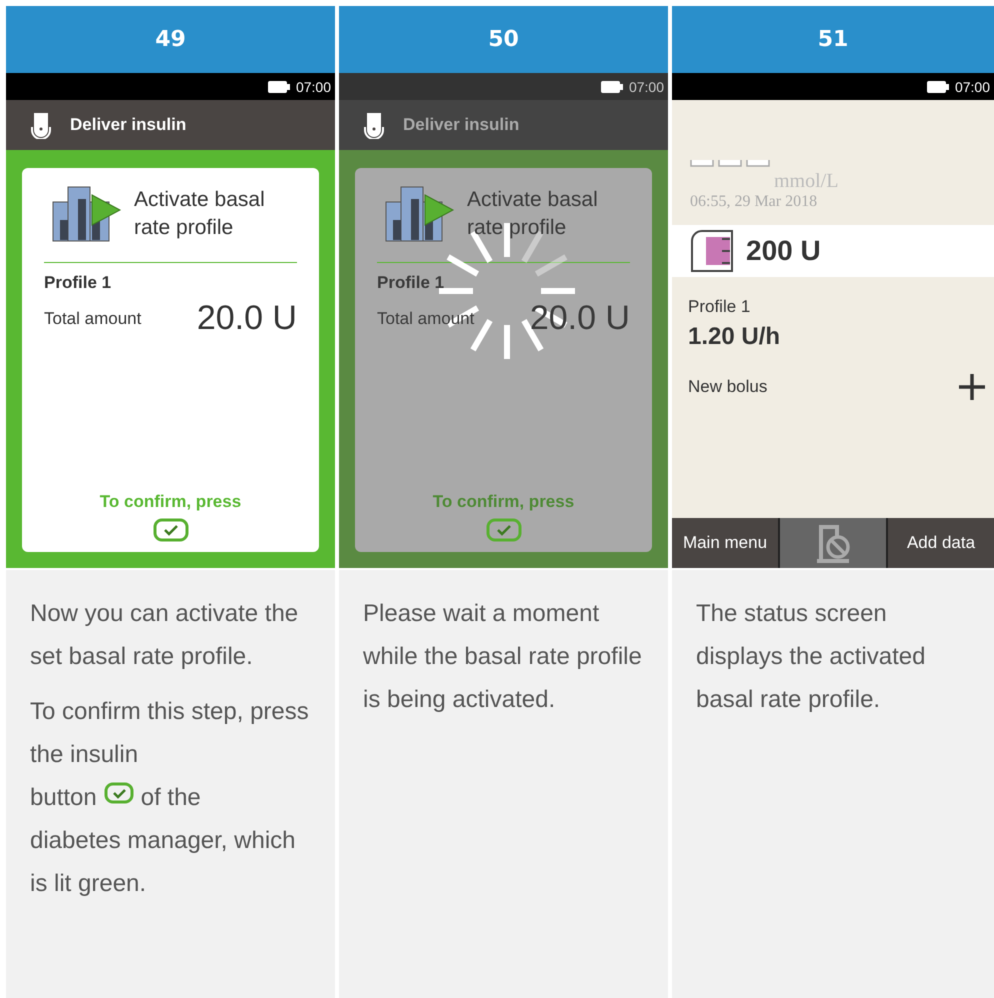  What do you see at coordinates (725, 543) in the screenshot?
I see `main-menu-button: Main menu` at bounding box center [725, 543].